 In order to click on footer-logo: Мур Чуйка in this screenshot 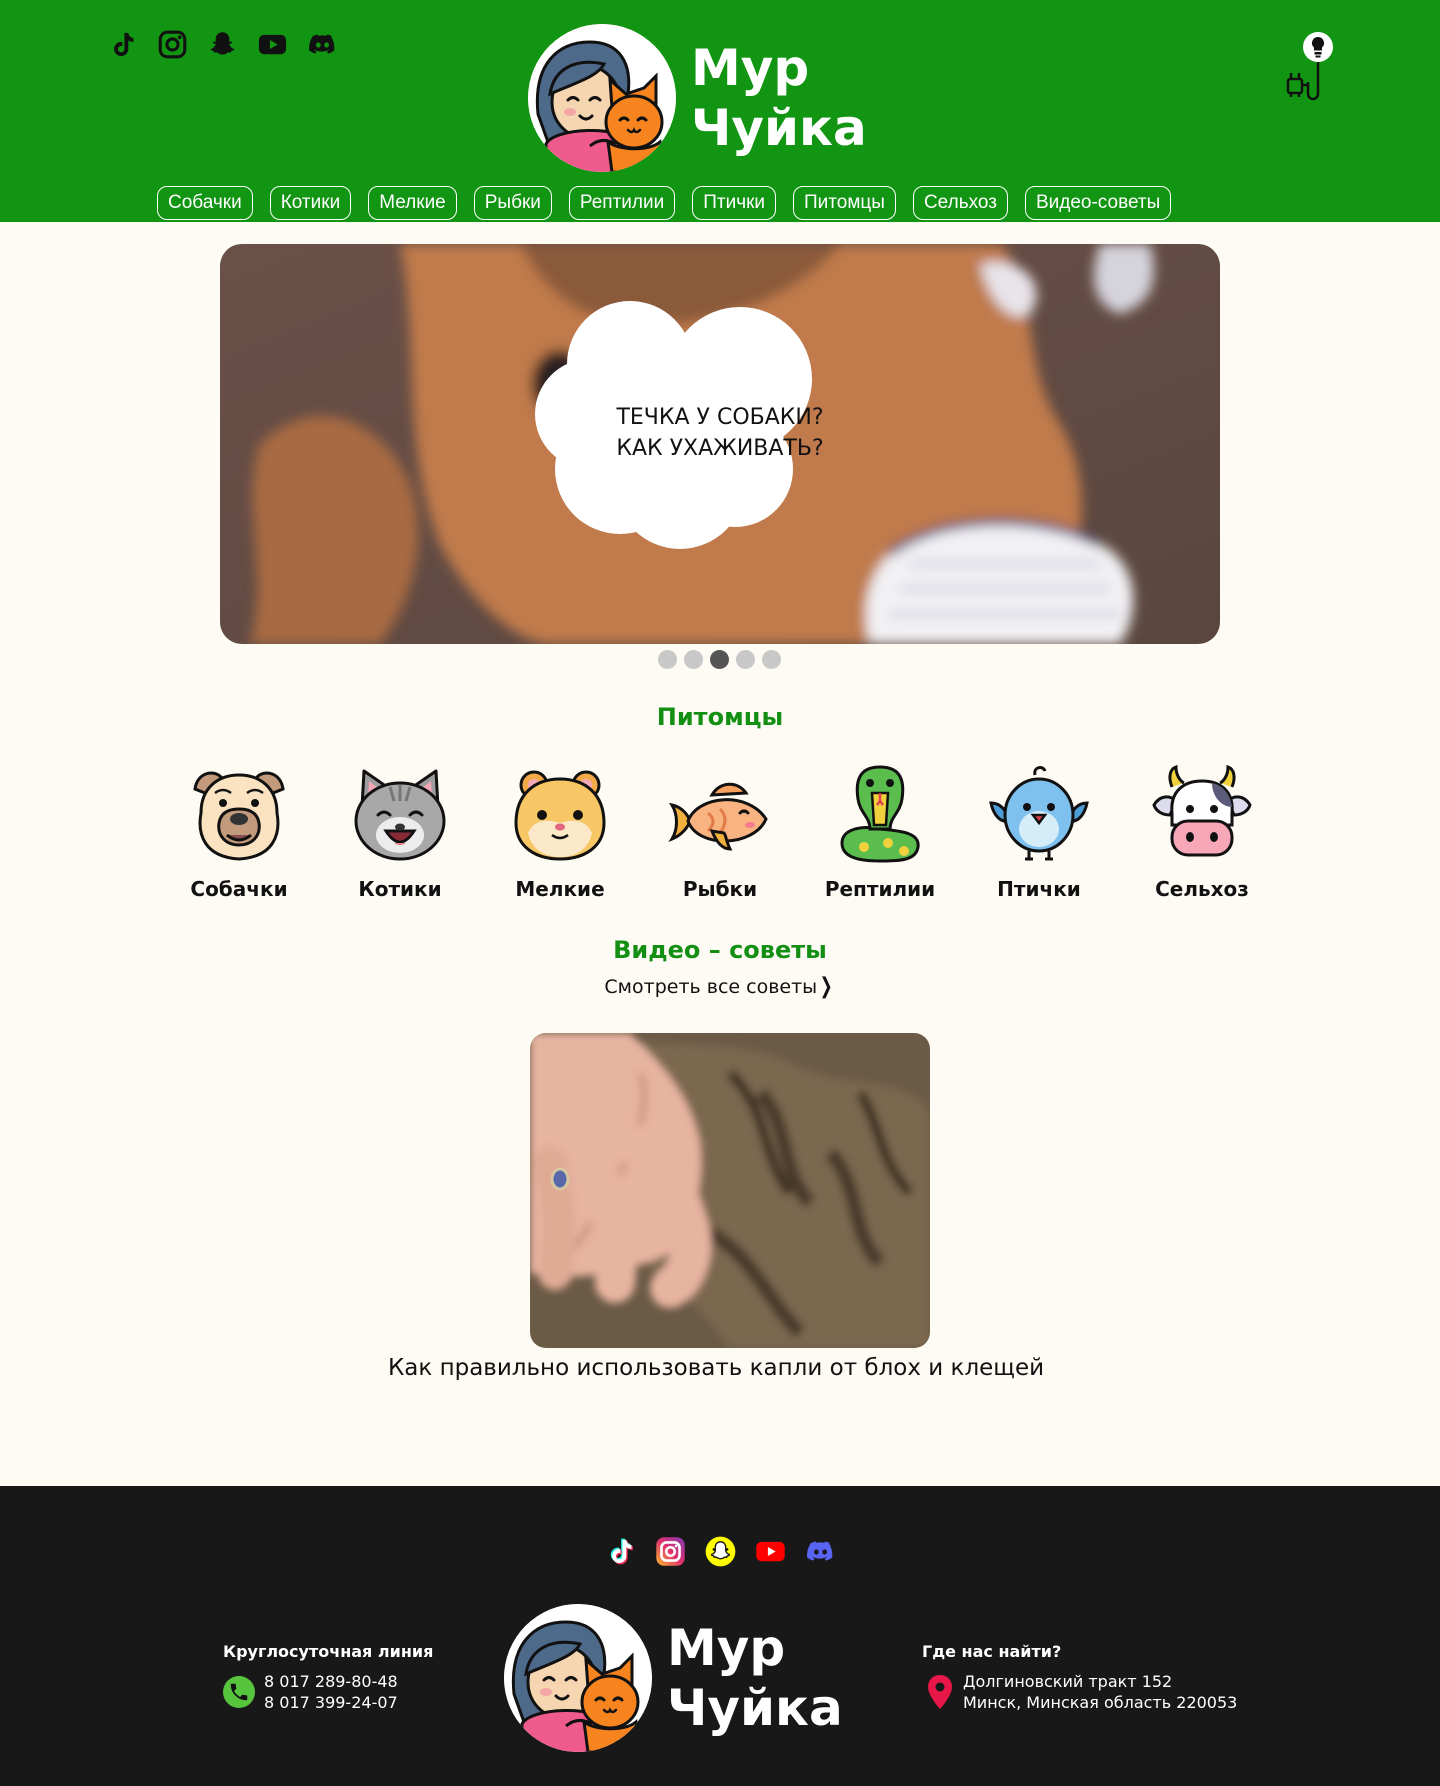, I will do `click(673, 1678)`.